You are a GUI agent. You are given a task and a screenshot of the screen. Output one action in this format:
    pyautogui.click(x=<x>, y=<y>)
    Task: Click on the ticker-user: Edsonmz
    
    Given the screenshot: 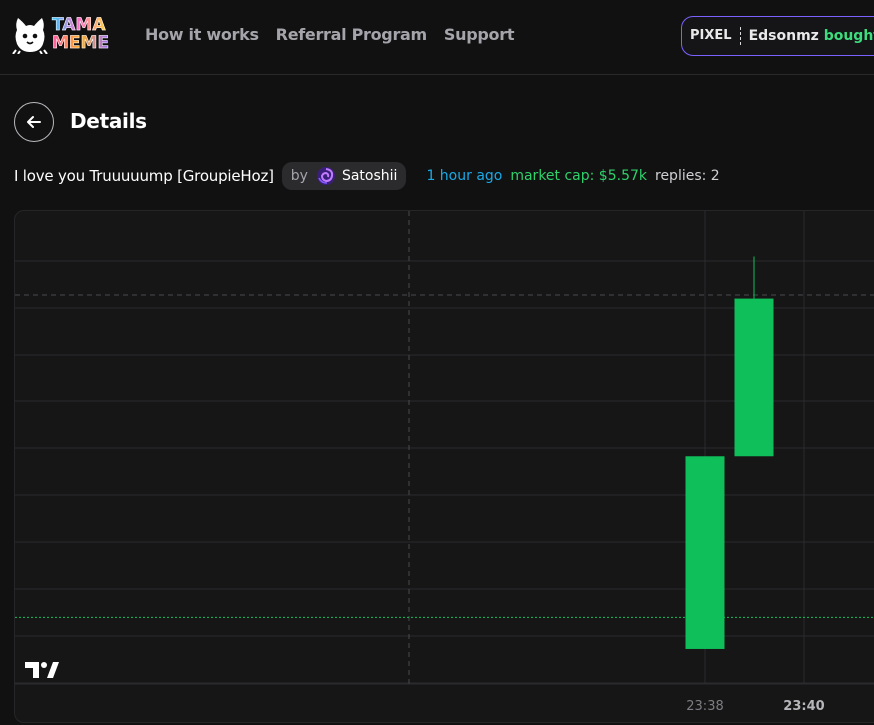 What is the action you would take?
    pyautogui.click(x=783, y=36)
    